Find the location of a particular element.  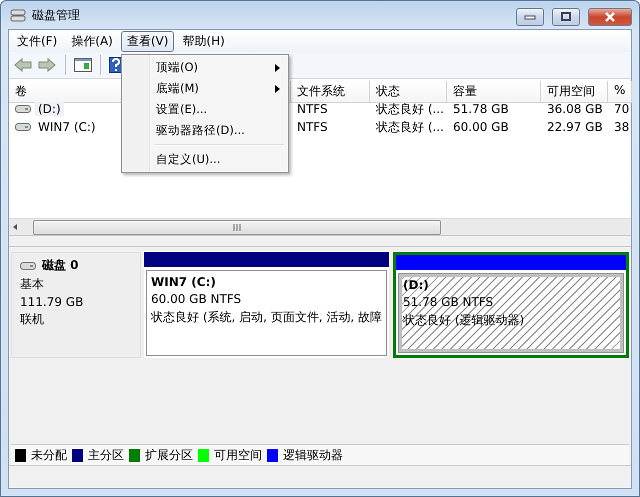

table-cell: 60.00 GB is located at coordinates (481, 127).